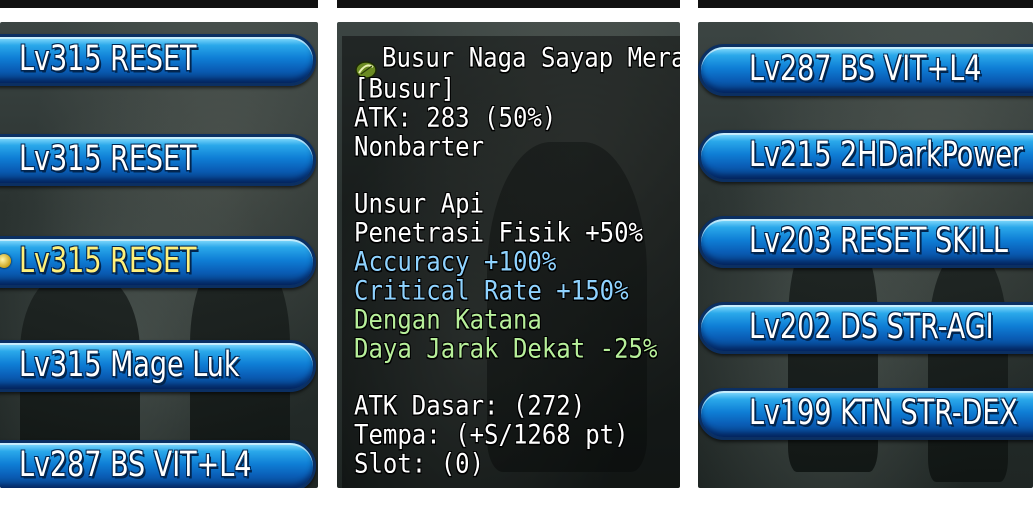 The height and width of the screenshot is (517, 1033). Describe the element at coordinates (419, 147) in the screenshot. I see `item-trade-status: Nonbarter` at that location.